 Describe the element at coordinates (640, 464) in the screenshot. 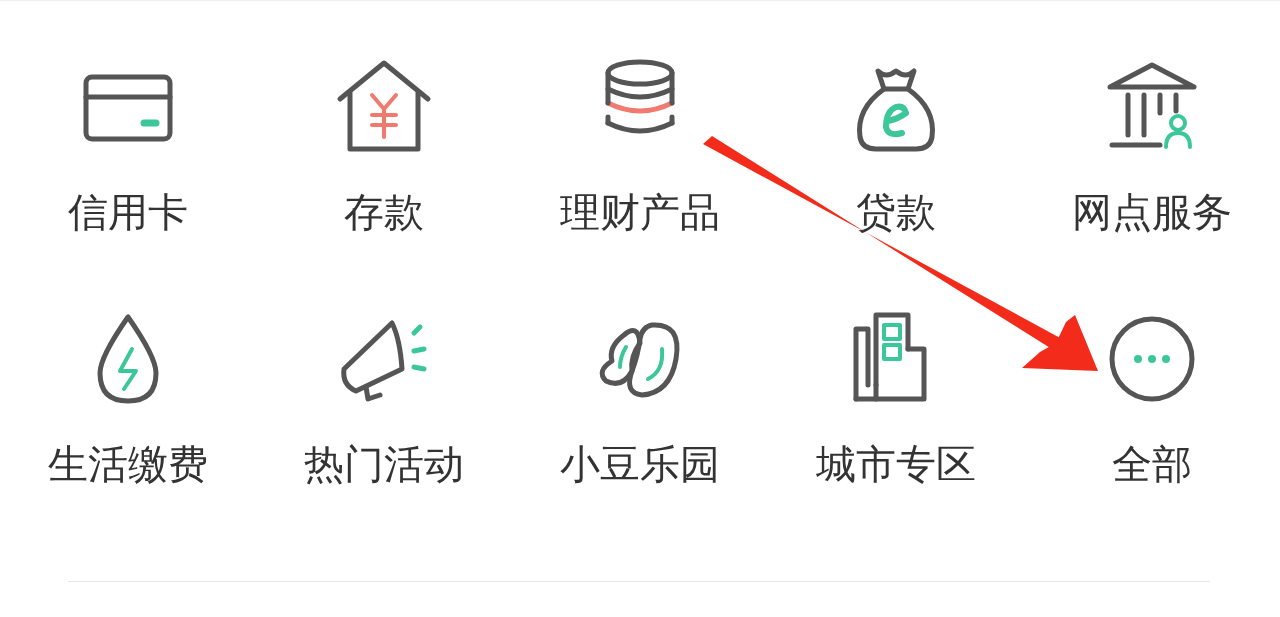

I see `menu-label: 小豆乐园` at that location.